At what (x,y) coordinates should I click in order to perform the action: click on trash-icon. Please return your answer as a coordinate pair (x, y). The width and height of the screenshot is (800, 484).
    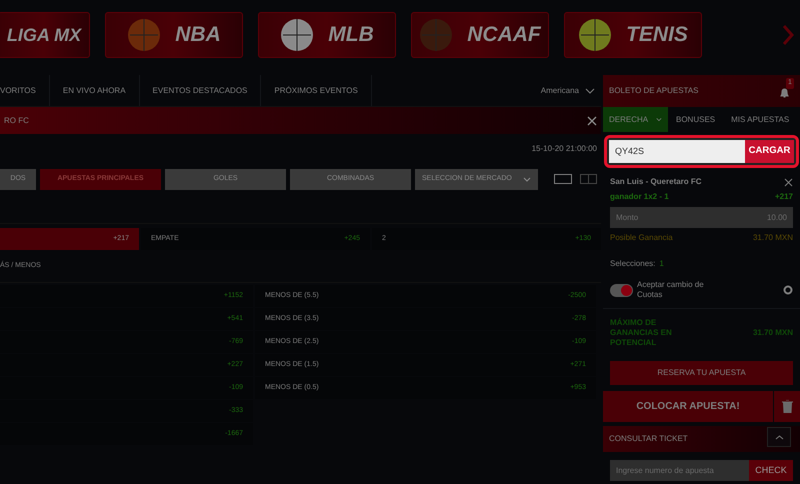
    Looking at the image, I should click on (787, 406).